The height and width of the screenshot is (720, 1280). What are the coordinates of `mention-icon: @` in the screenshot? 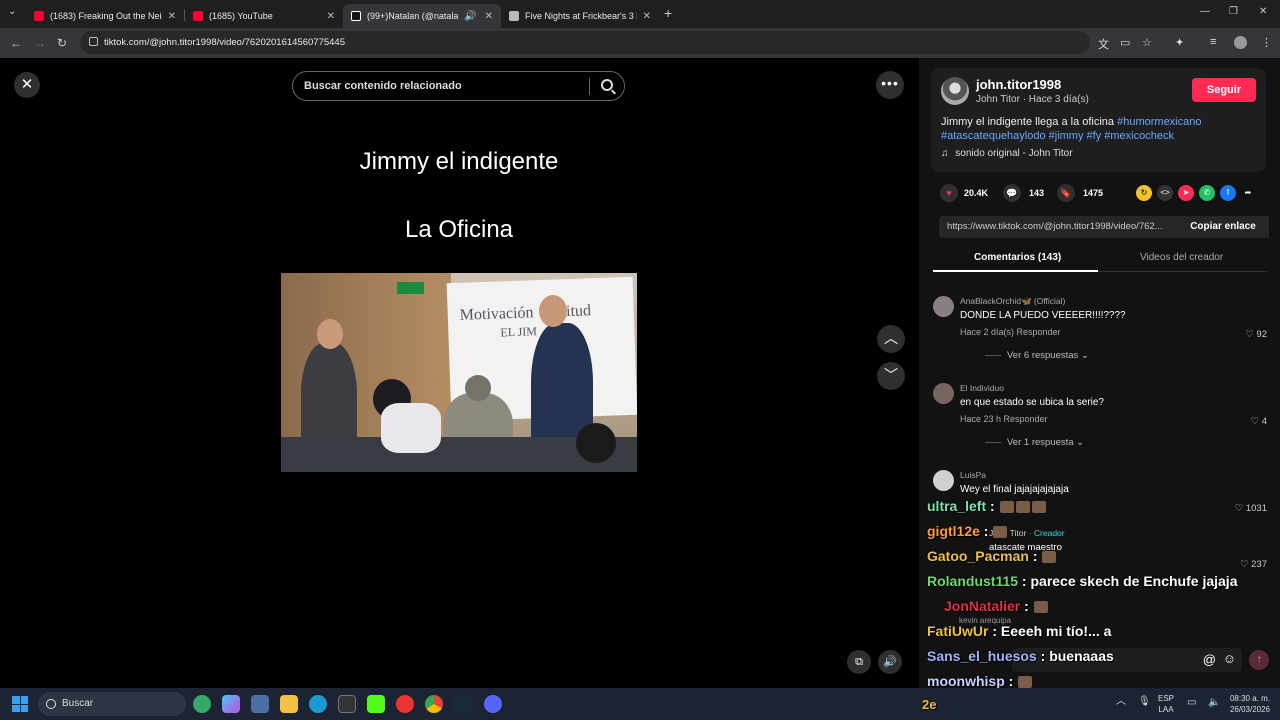 It's located at (1209, 659).